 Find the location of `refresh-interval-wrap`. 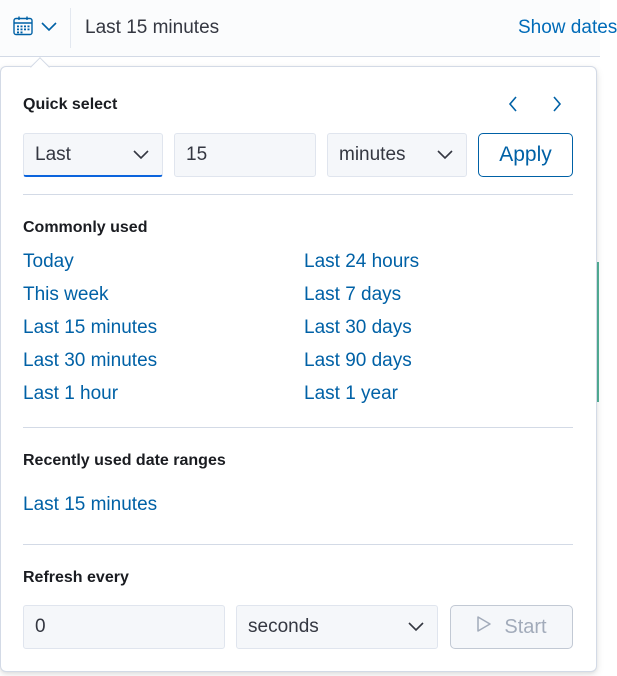

refresh-interval-wrap is located at coordinates (124, 627).